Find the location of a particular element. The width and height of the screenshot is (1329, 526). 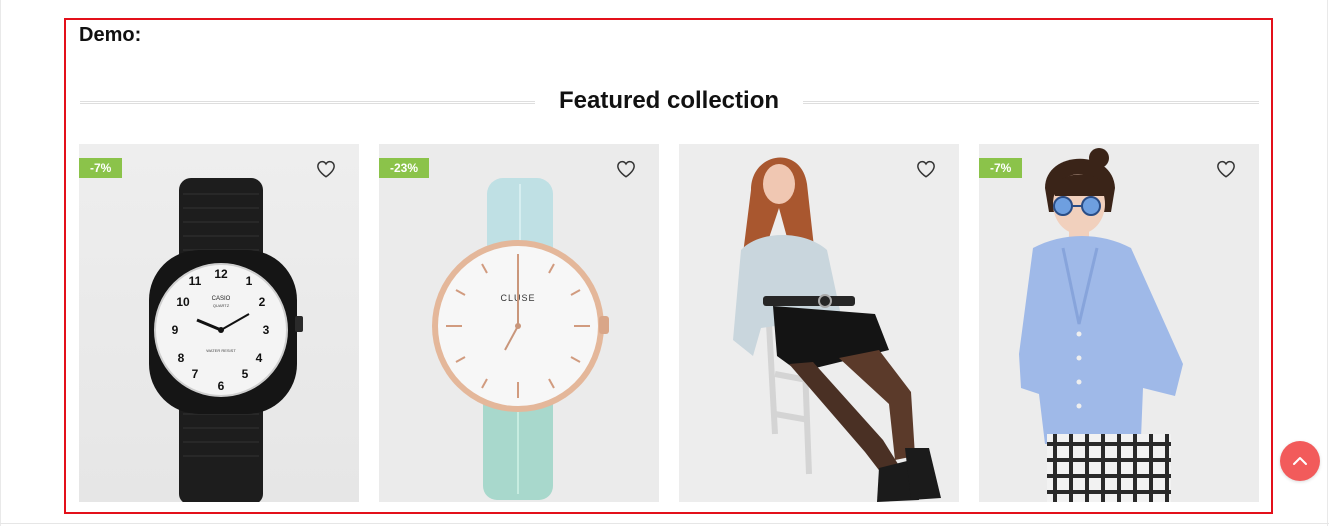

svg-text: 11 is located at coordinates (195, 281).